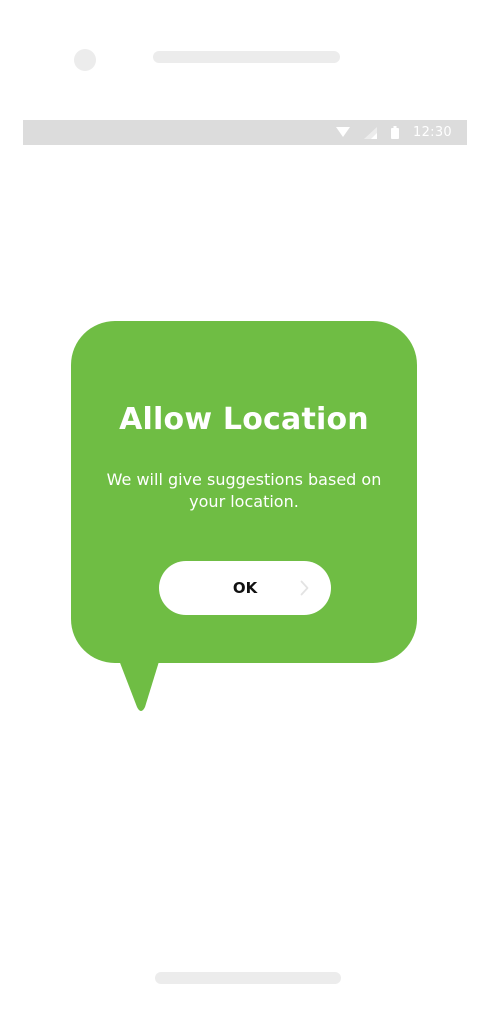  I want to click on front-camera, so click(85, 60).